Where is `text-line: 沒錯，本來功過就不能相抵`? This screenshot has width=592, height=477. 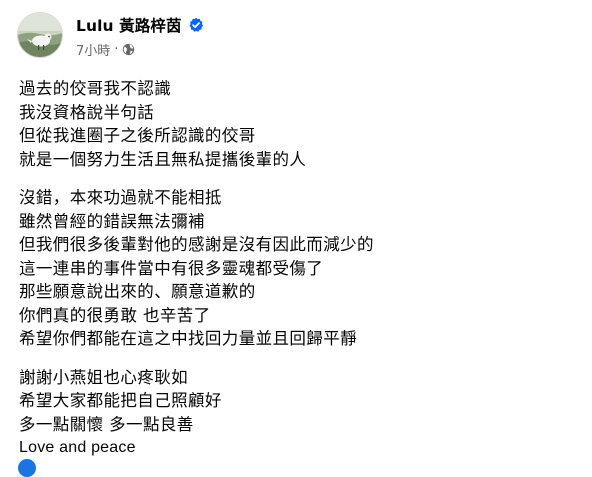 text-line: 沒錯，本來功過就不能相抵 is located at coordinates (120, 197).